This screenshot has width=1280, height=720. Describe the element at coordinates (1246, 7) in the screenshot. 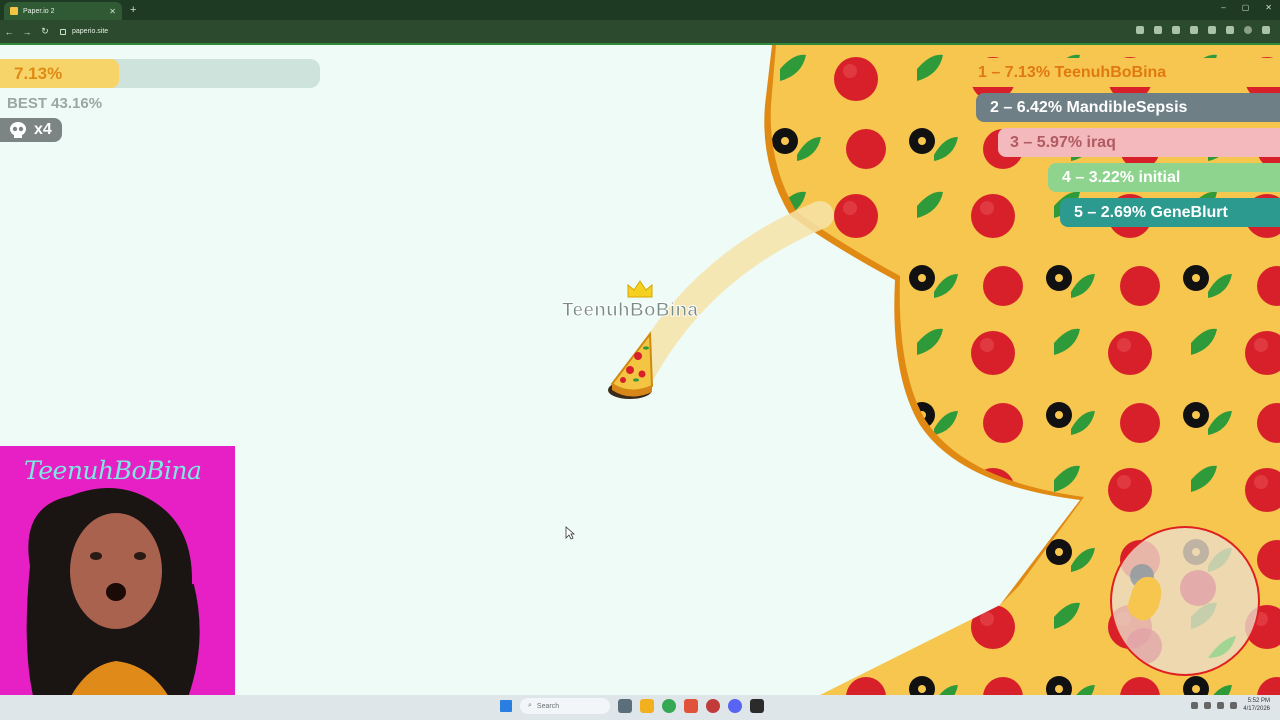

I see `maximize-icon: ▢` at that location.